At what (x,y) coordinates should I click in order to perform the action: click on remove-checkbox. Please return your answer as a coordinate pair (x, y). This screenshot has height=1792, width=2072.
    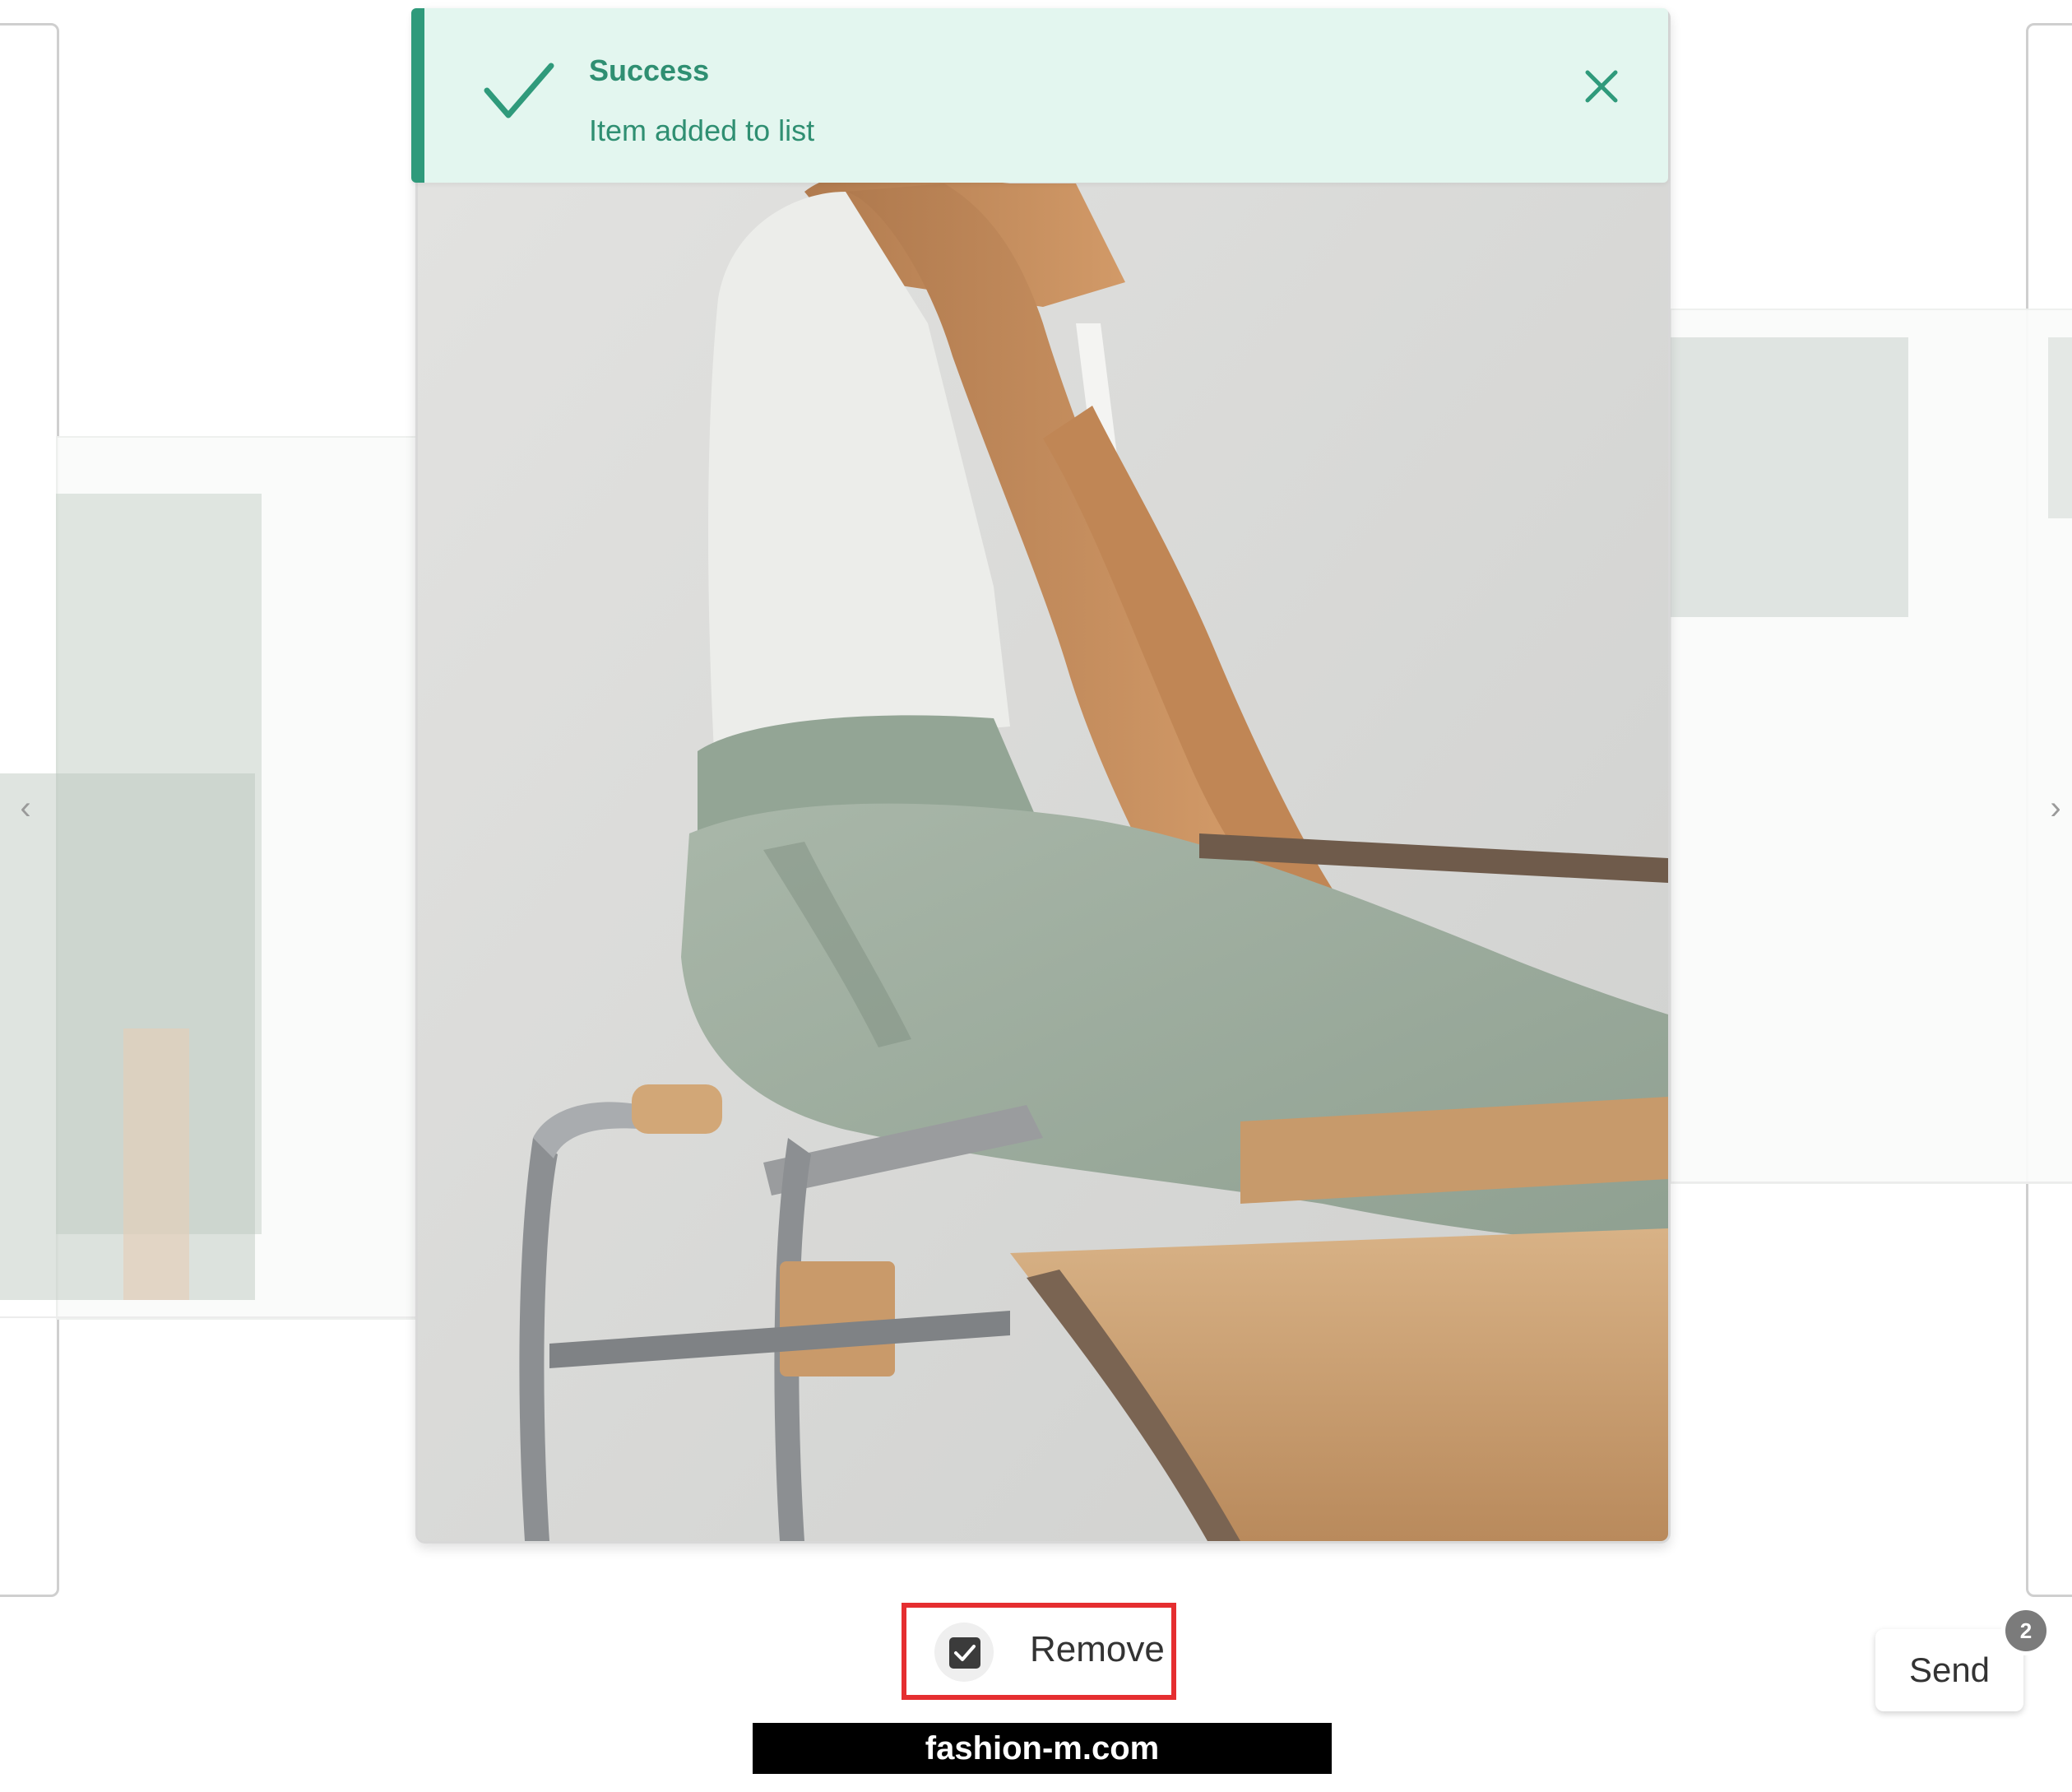
    Looking at the image, I should click on (964, 1653).